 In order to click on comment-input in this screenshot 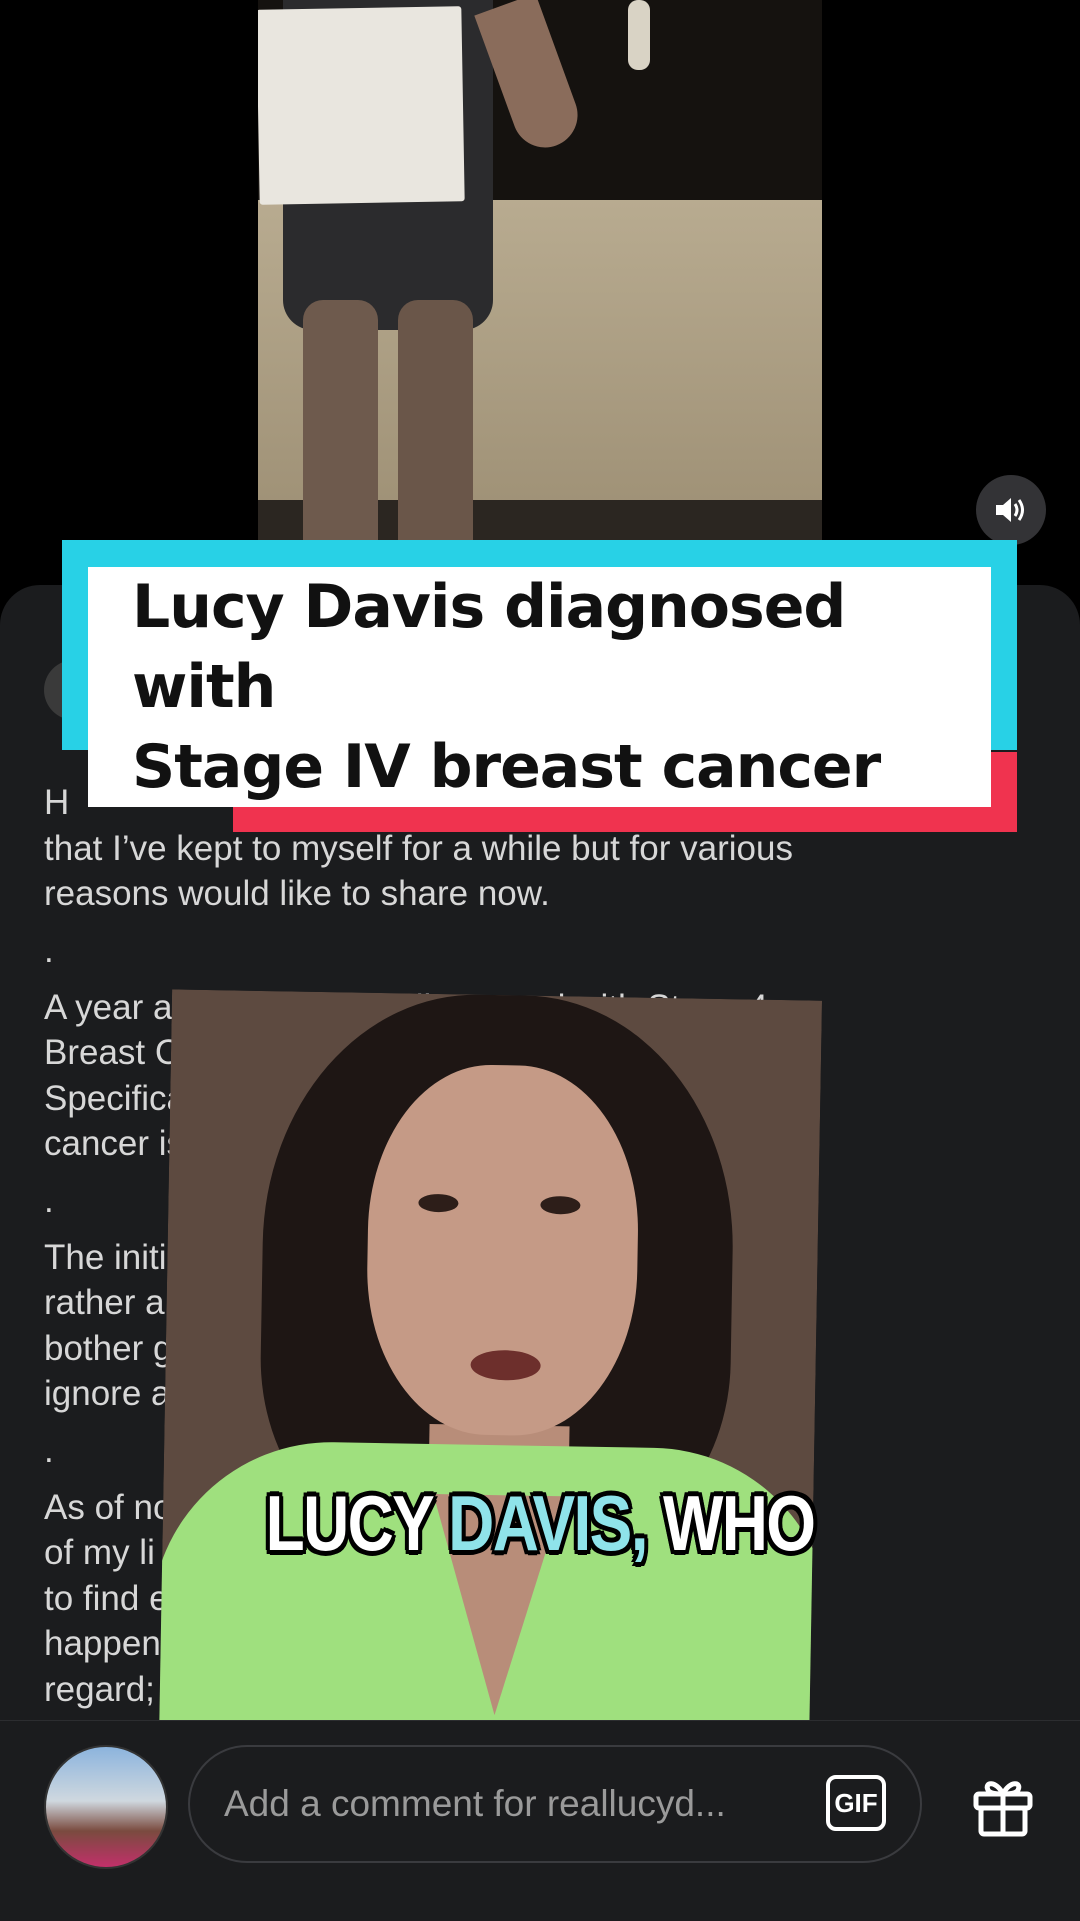, I will do `click(555, 1804)`.